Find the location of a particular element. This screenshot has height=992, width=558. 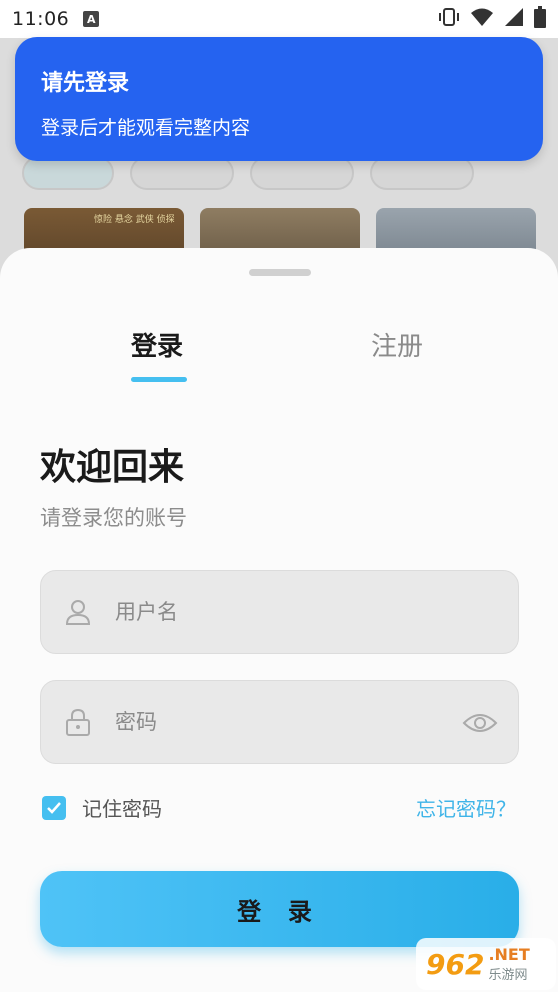

signal-icon is located at coordinates (514, 19).